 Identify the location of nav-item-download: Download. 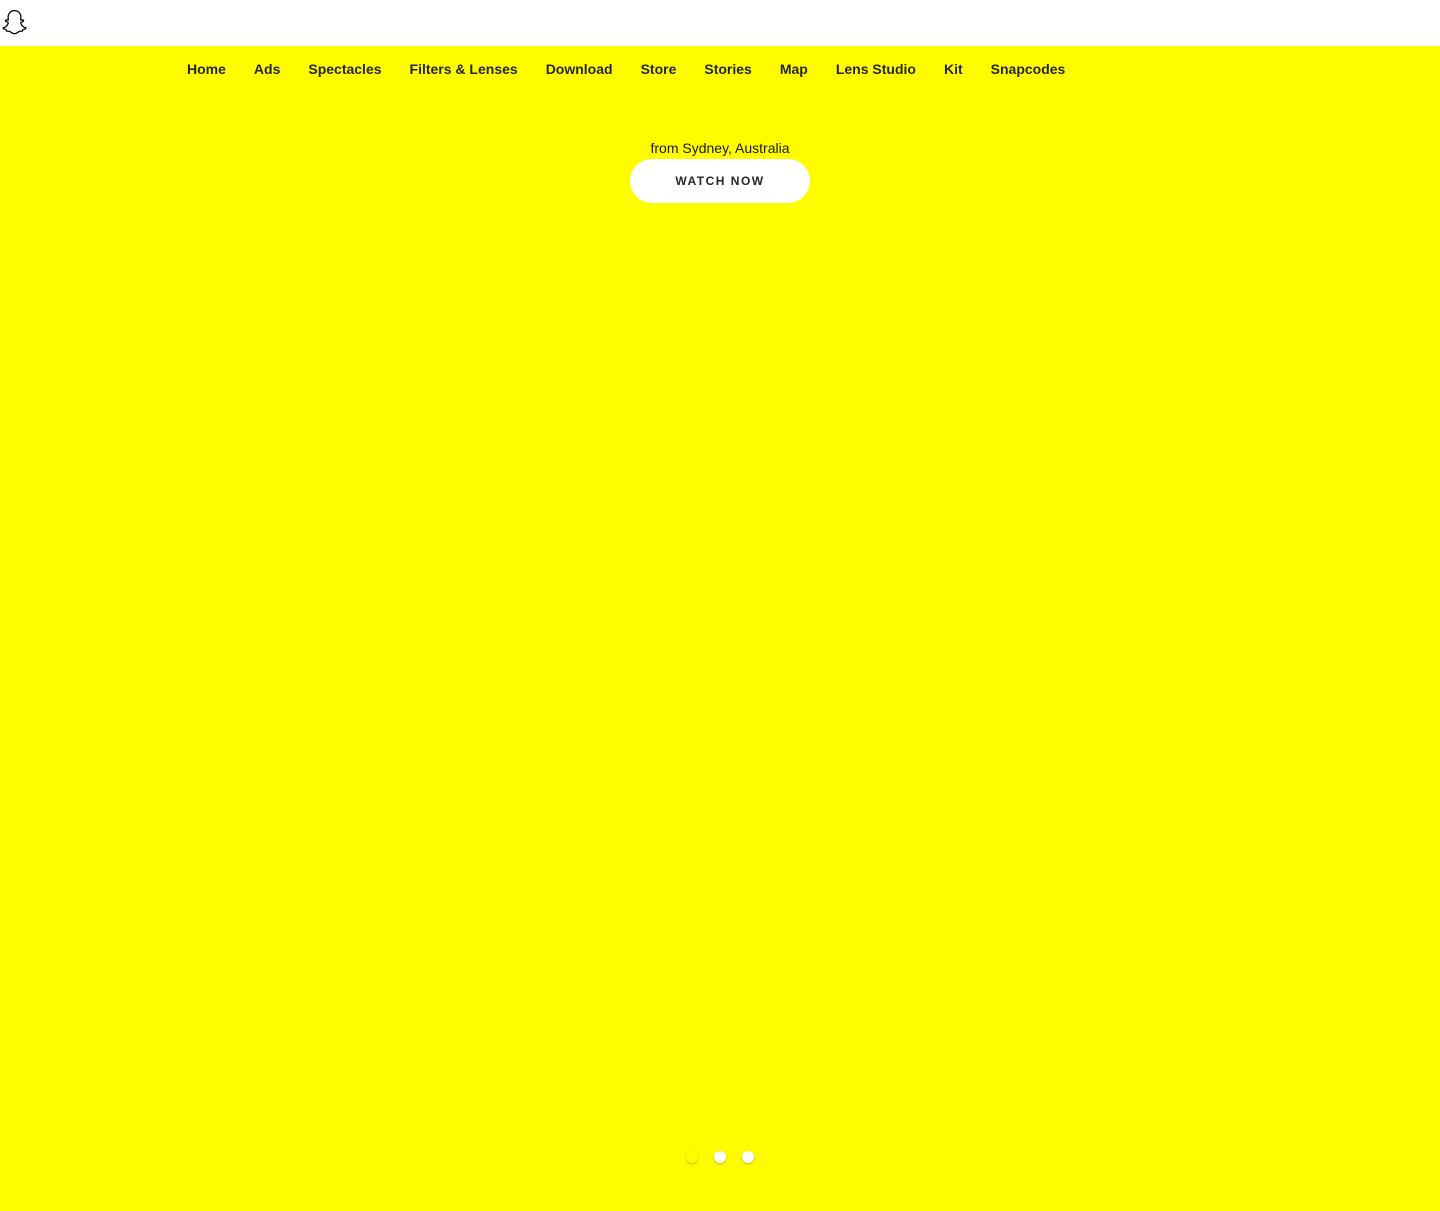
(579, 69).